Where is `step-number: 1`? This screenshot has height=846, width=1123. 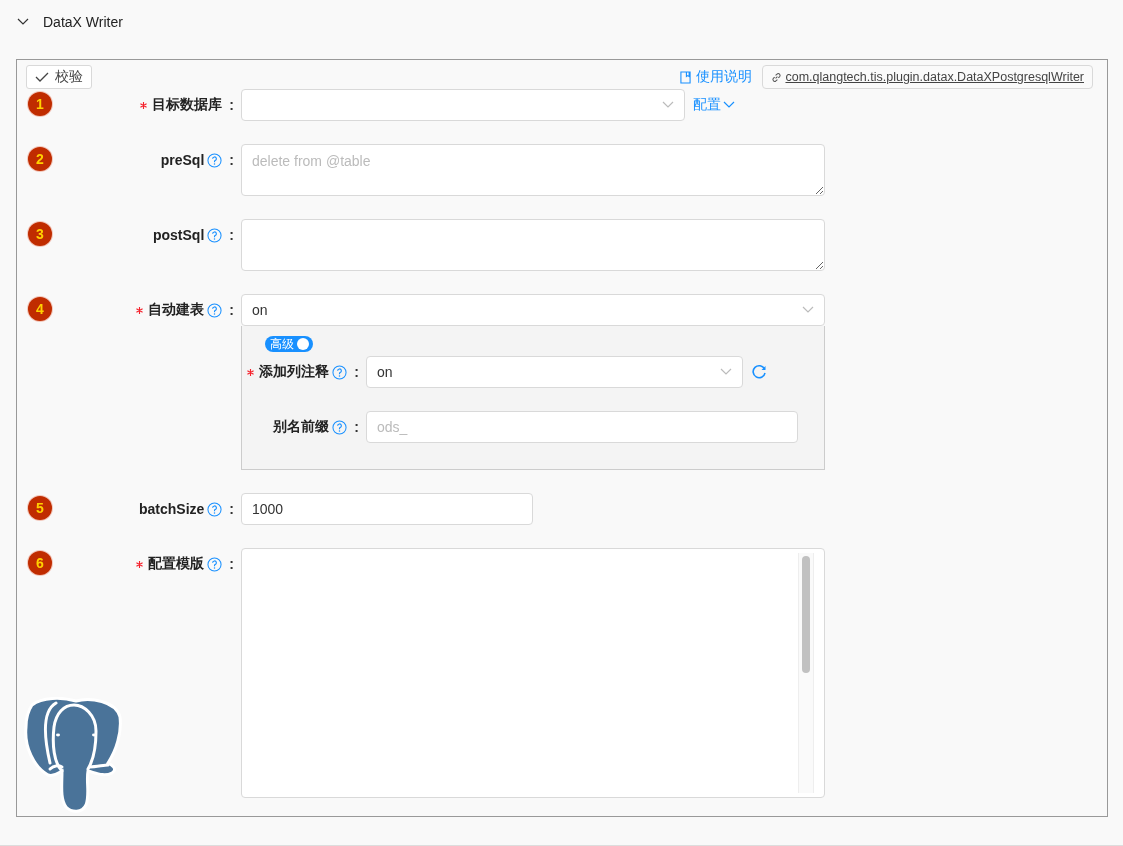 step-number: 1 is located at coordinates (40, 104).